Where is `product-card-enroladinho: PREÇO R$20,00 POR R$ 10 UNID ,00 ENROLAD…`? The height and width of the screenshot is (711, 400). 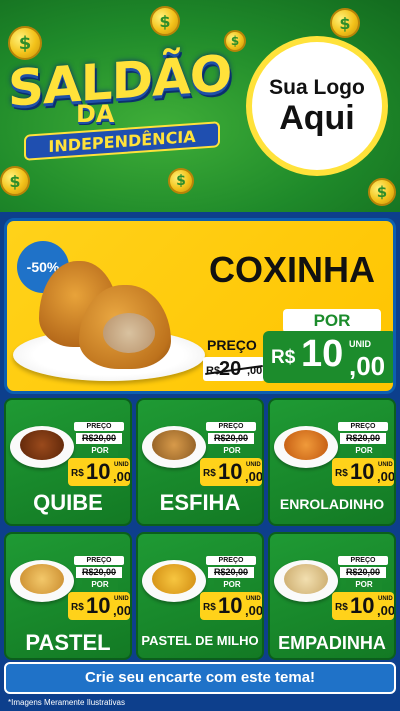 product-card-enroladinho: PREÇO R$20,00 POR R$ 10 UNID ,00 ENROLAD… is located at coordinates (332, 462).